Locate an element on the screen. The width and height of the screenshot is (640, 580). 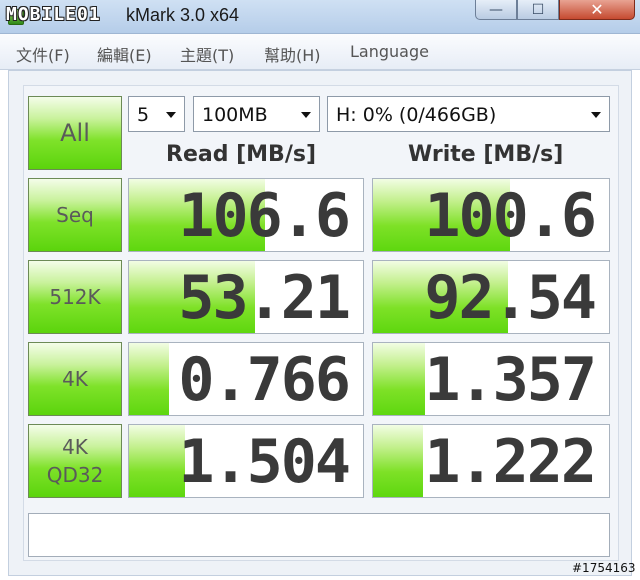
4k-qd32-write-value: 1.222 is located at coordinates (510, 462).